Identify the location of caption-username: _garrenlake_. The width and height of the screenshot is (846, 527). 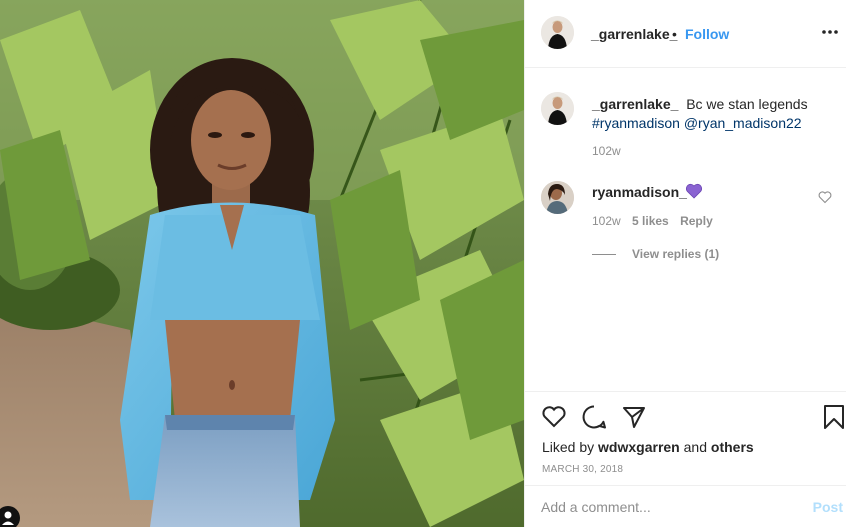
(635, 104).